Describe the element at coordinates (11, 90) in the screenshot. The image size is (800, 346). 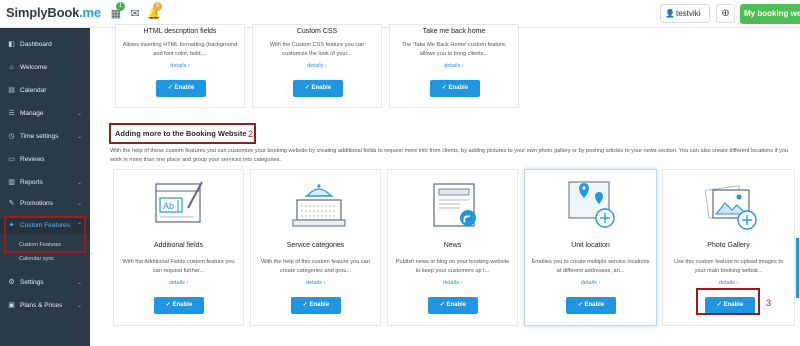
I see `calendar-icon: ▤` at that location.